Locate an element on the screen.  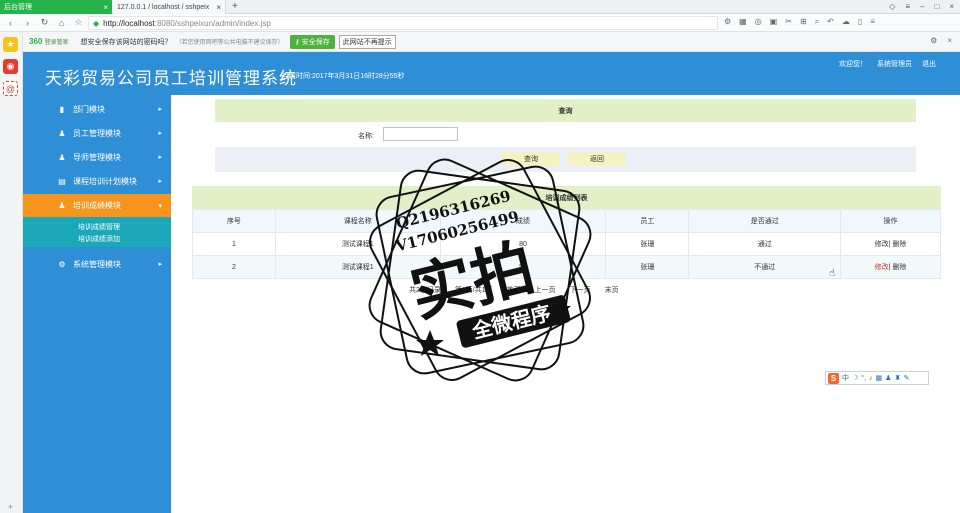
tab-phpmyadmin: 127.0.0.1 / localhost / sshpeix × is located at coordinates (169, 7).